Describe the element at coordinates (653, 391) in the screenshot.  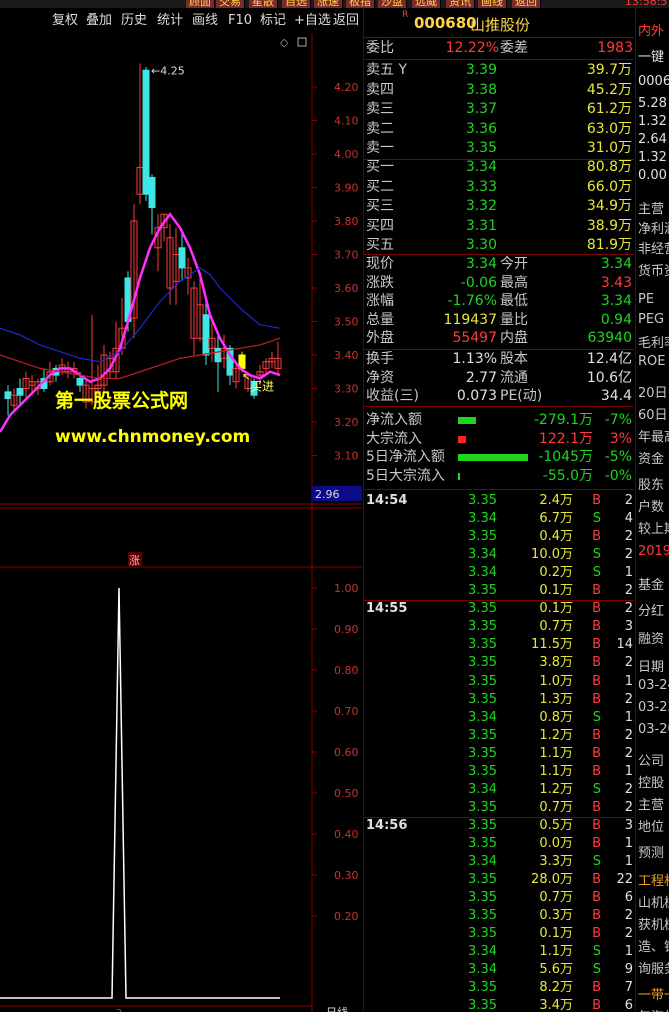
I see `f10-item: 20日` at that location.